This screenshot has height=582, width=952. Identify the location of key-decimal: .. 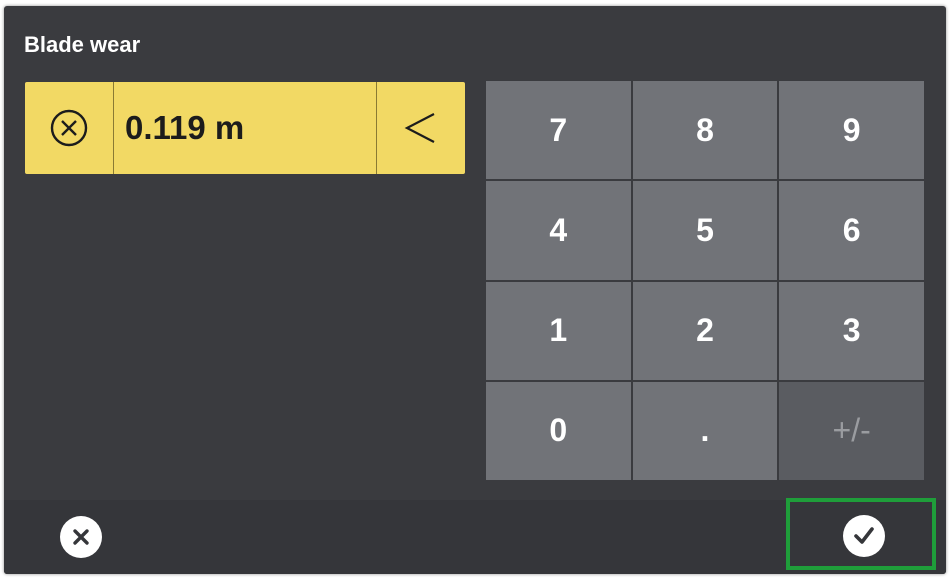
(705, 430).